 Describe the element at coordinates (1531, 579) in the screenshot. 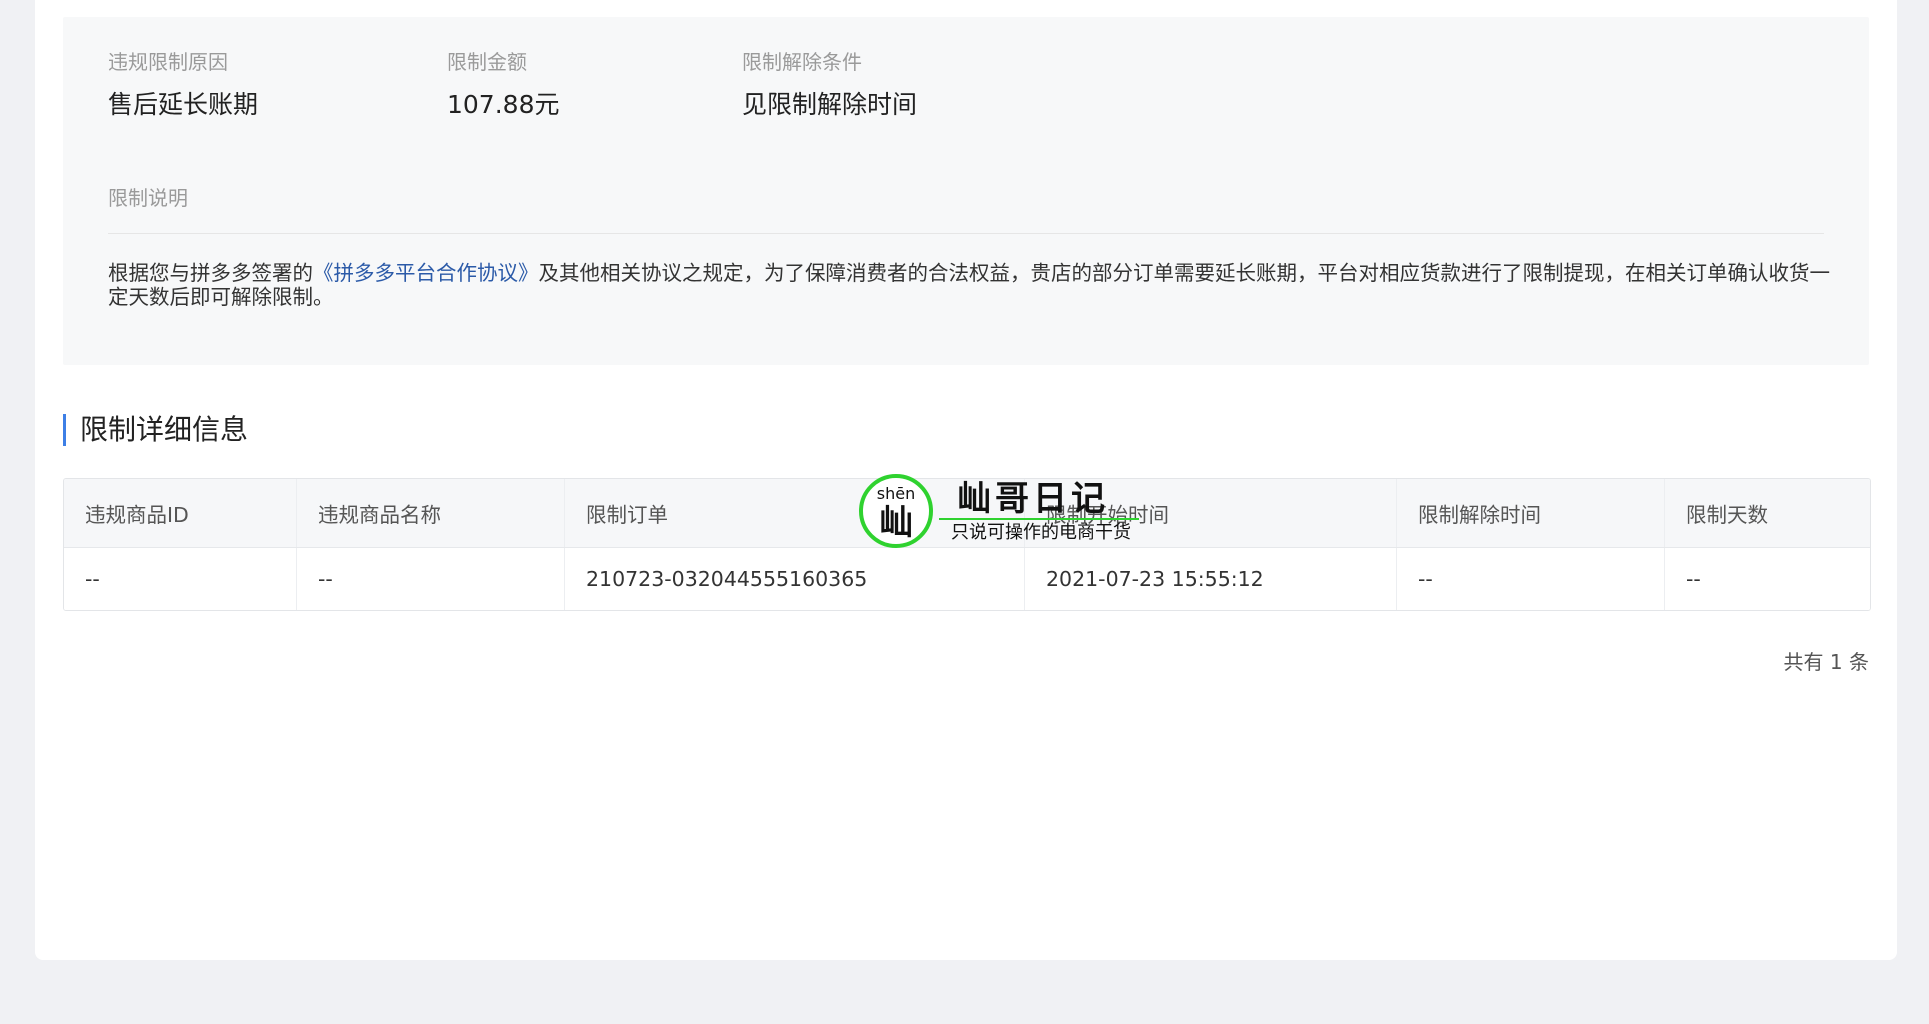

I see `cell-release-time: --` at that location.